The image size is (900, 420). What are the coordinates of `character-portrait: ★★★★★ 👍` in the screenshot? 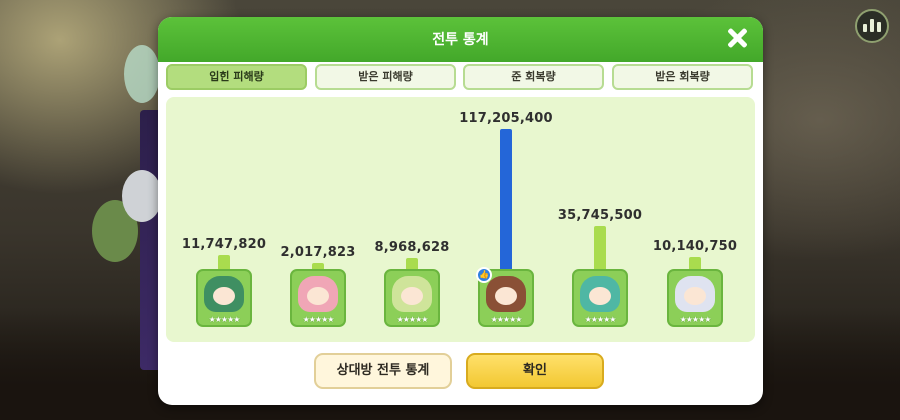 It's located at (505, 297).